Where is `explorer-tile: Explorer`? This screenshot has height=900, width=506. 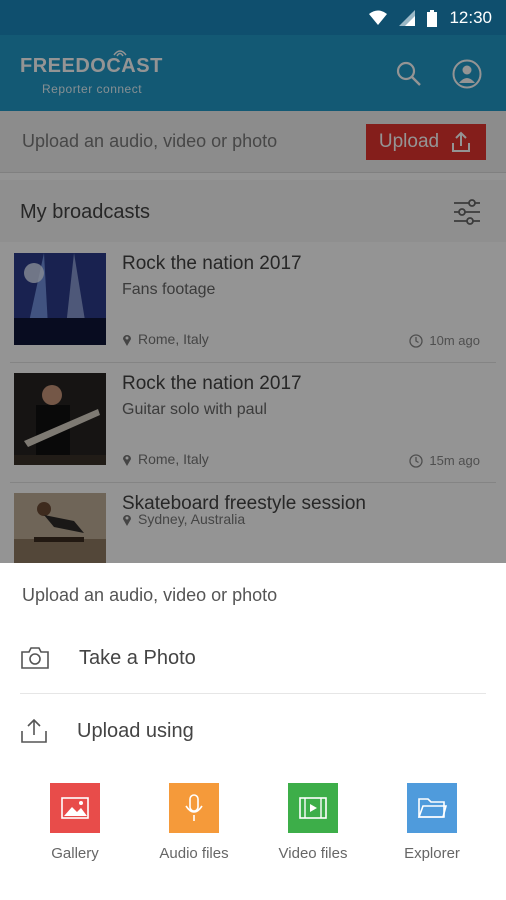
explorer-tile: Explorer is located at coordinates (432, 822).